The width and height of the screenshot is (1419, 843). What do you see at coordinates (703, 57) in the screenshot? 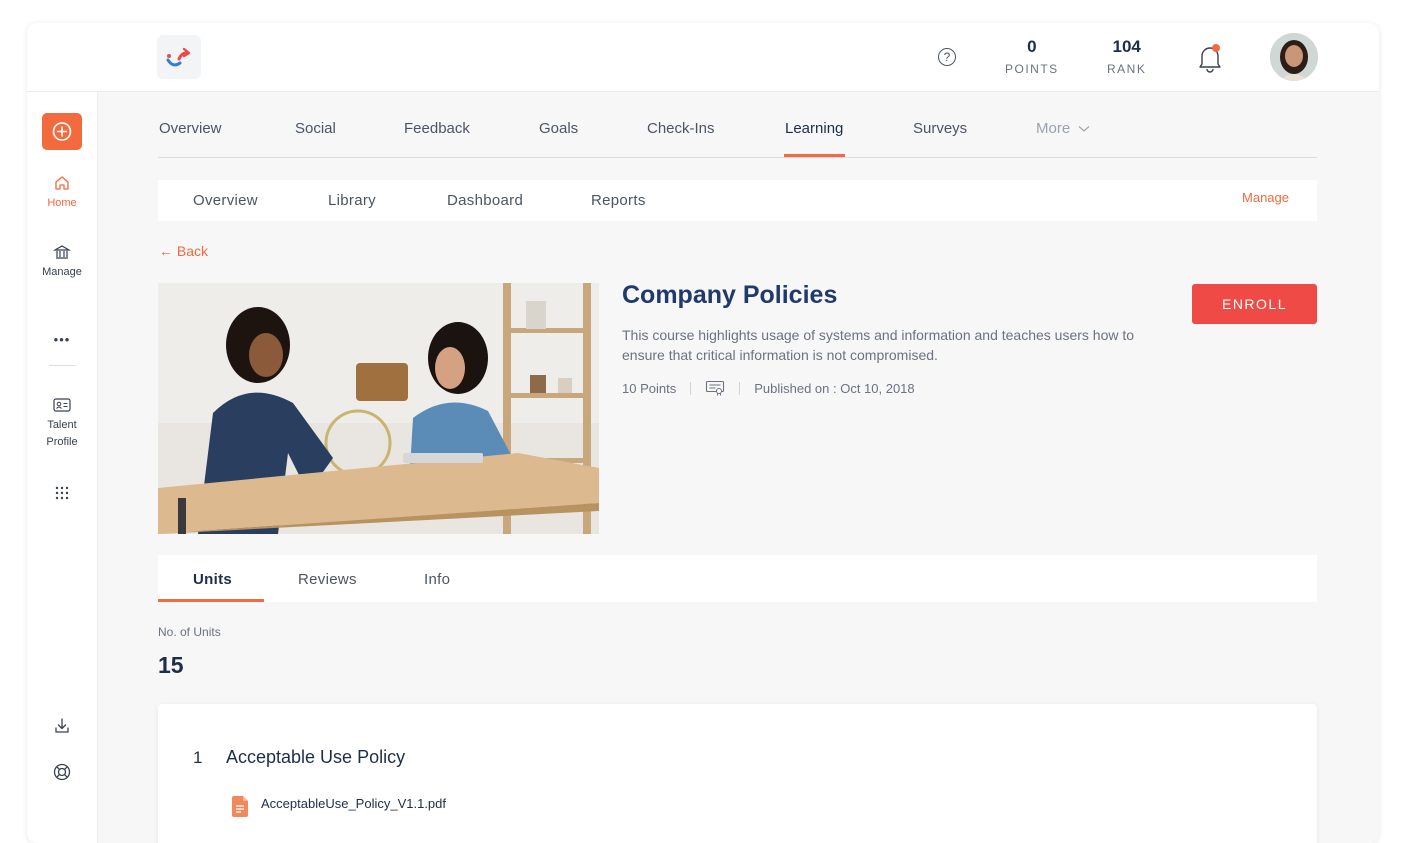
I see `top-bar: ? 0 POINTS 104 RANK` at bounding box center [703, 57].